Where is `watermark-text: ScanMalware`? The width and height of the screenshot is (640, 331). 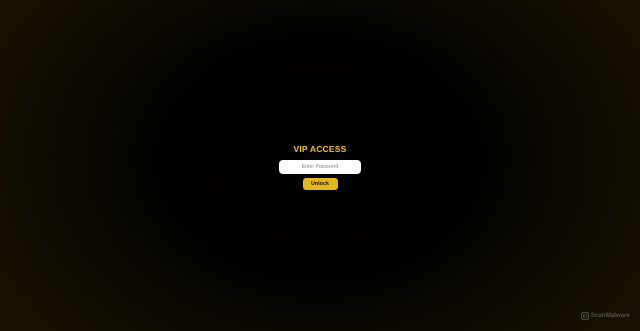
watermark-text: ScanMalware is located at coordinates (610, 315).